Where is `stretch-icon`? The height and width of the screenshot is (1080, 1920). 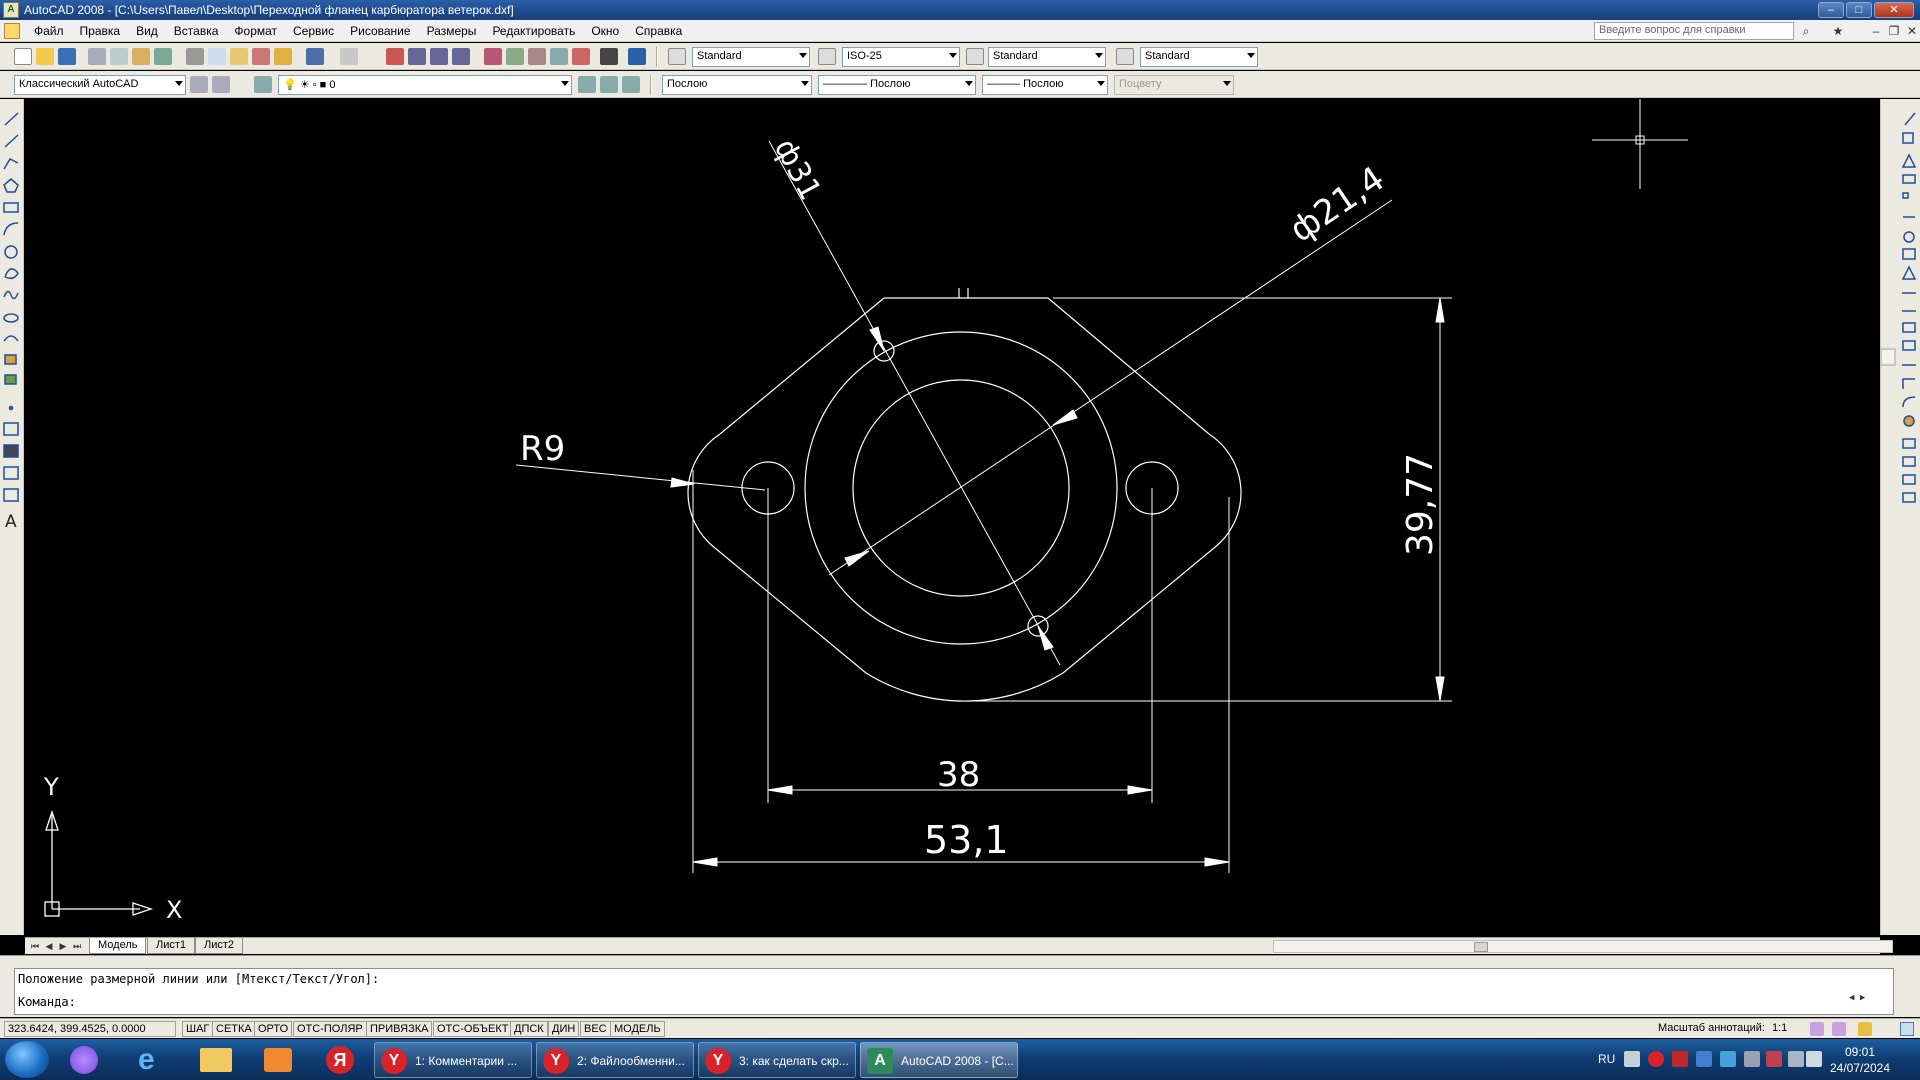 stretch-icon is located at coordinates (1909, 272).